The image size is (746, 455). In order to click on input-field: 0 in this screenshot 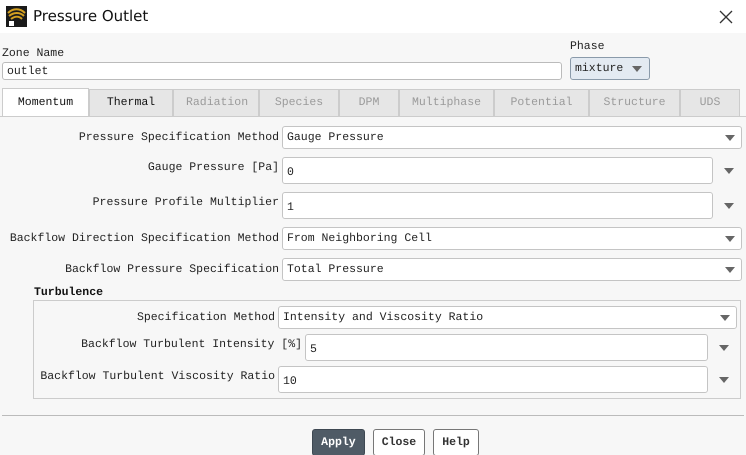, I will do `click(497, 170)`.